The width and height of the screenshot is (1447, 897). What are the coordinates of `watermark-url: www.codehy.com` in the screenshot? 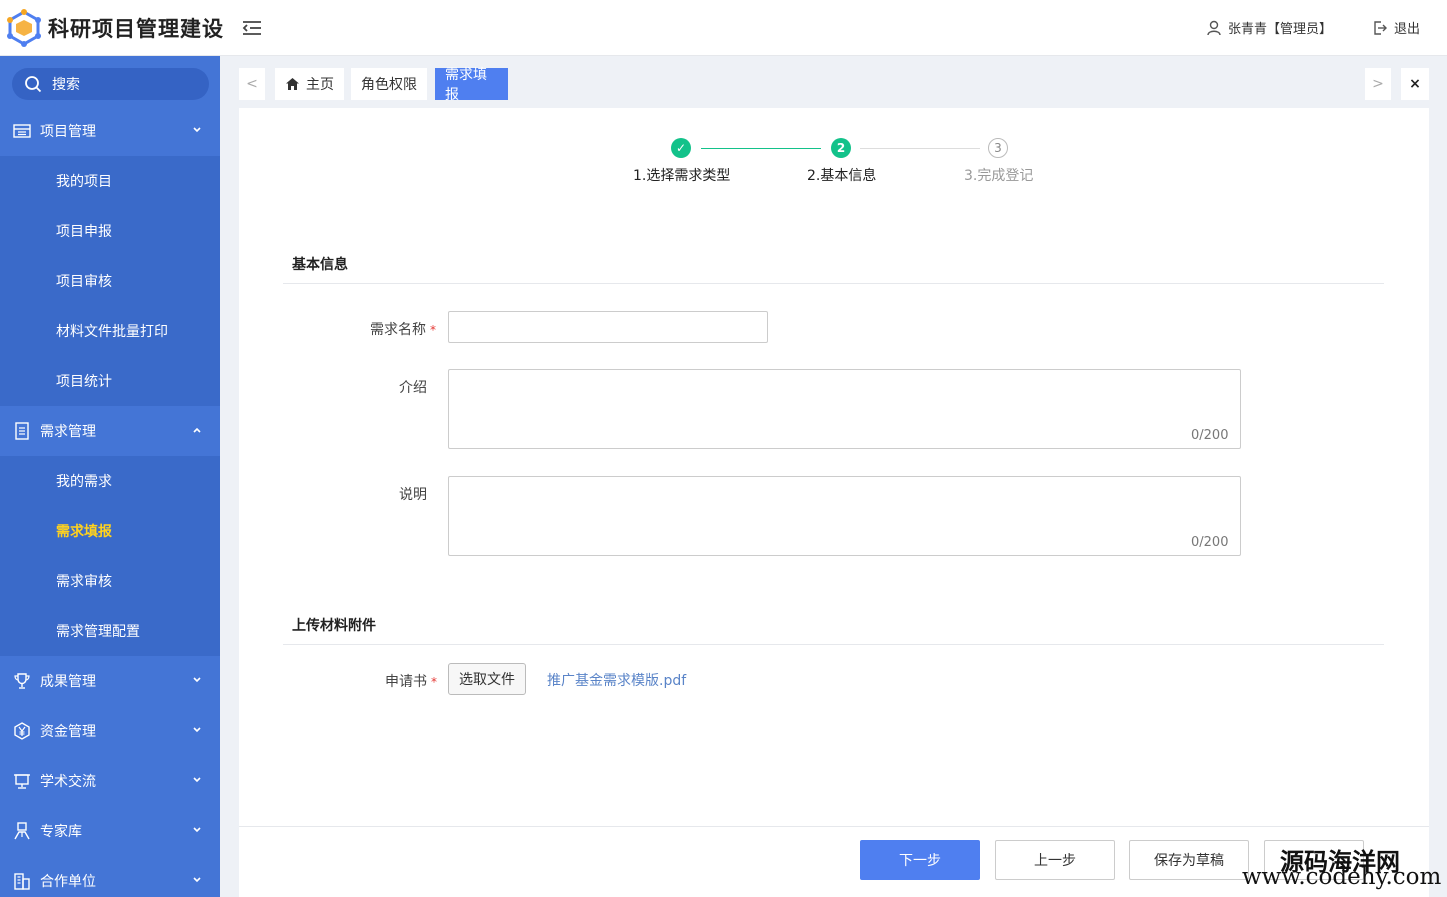 It's located at (1342, 877).